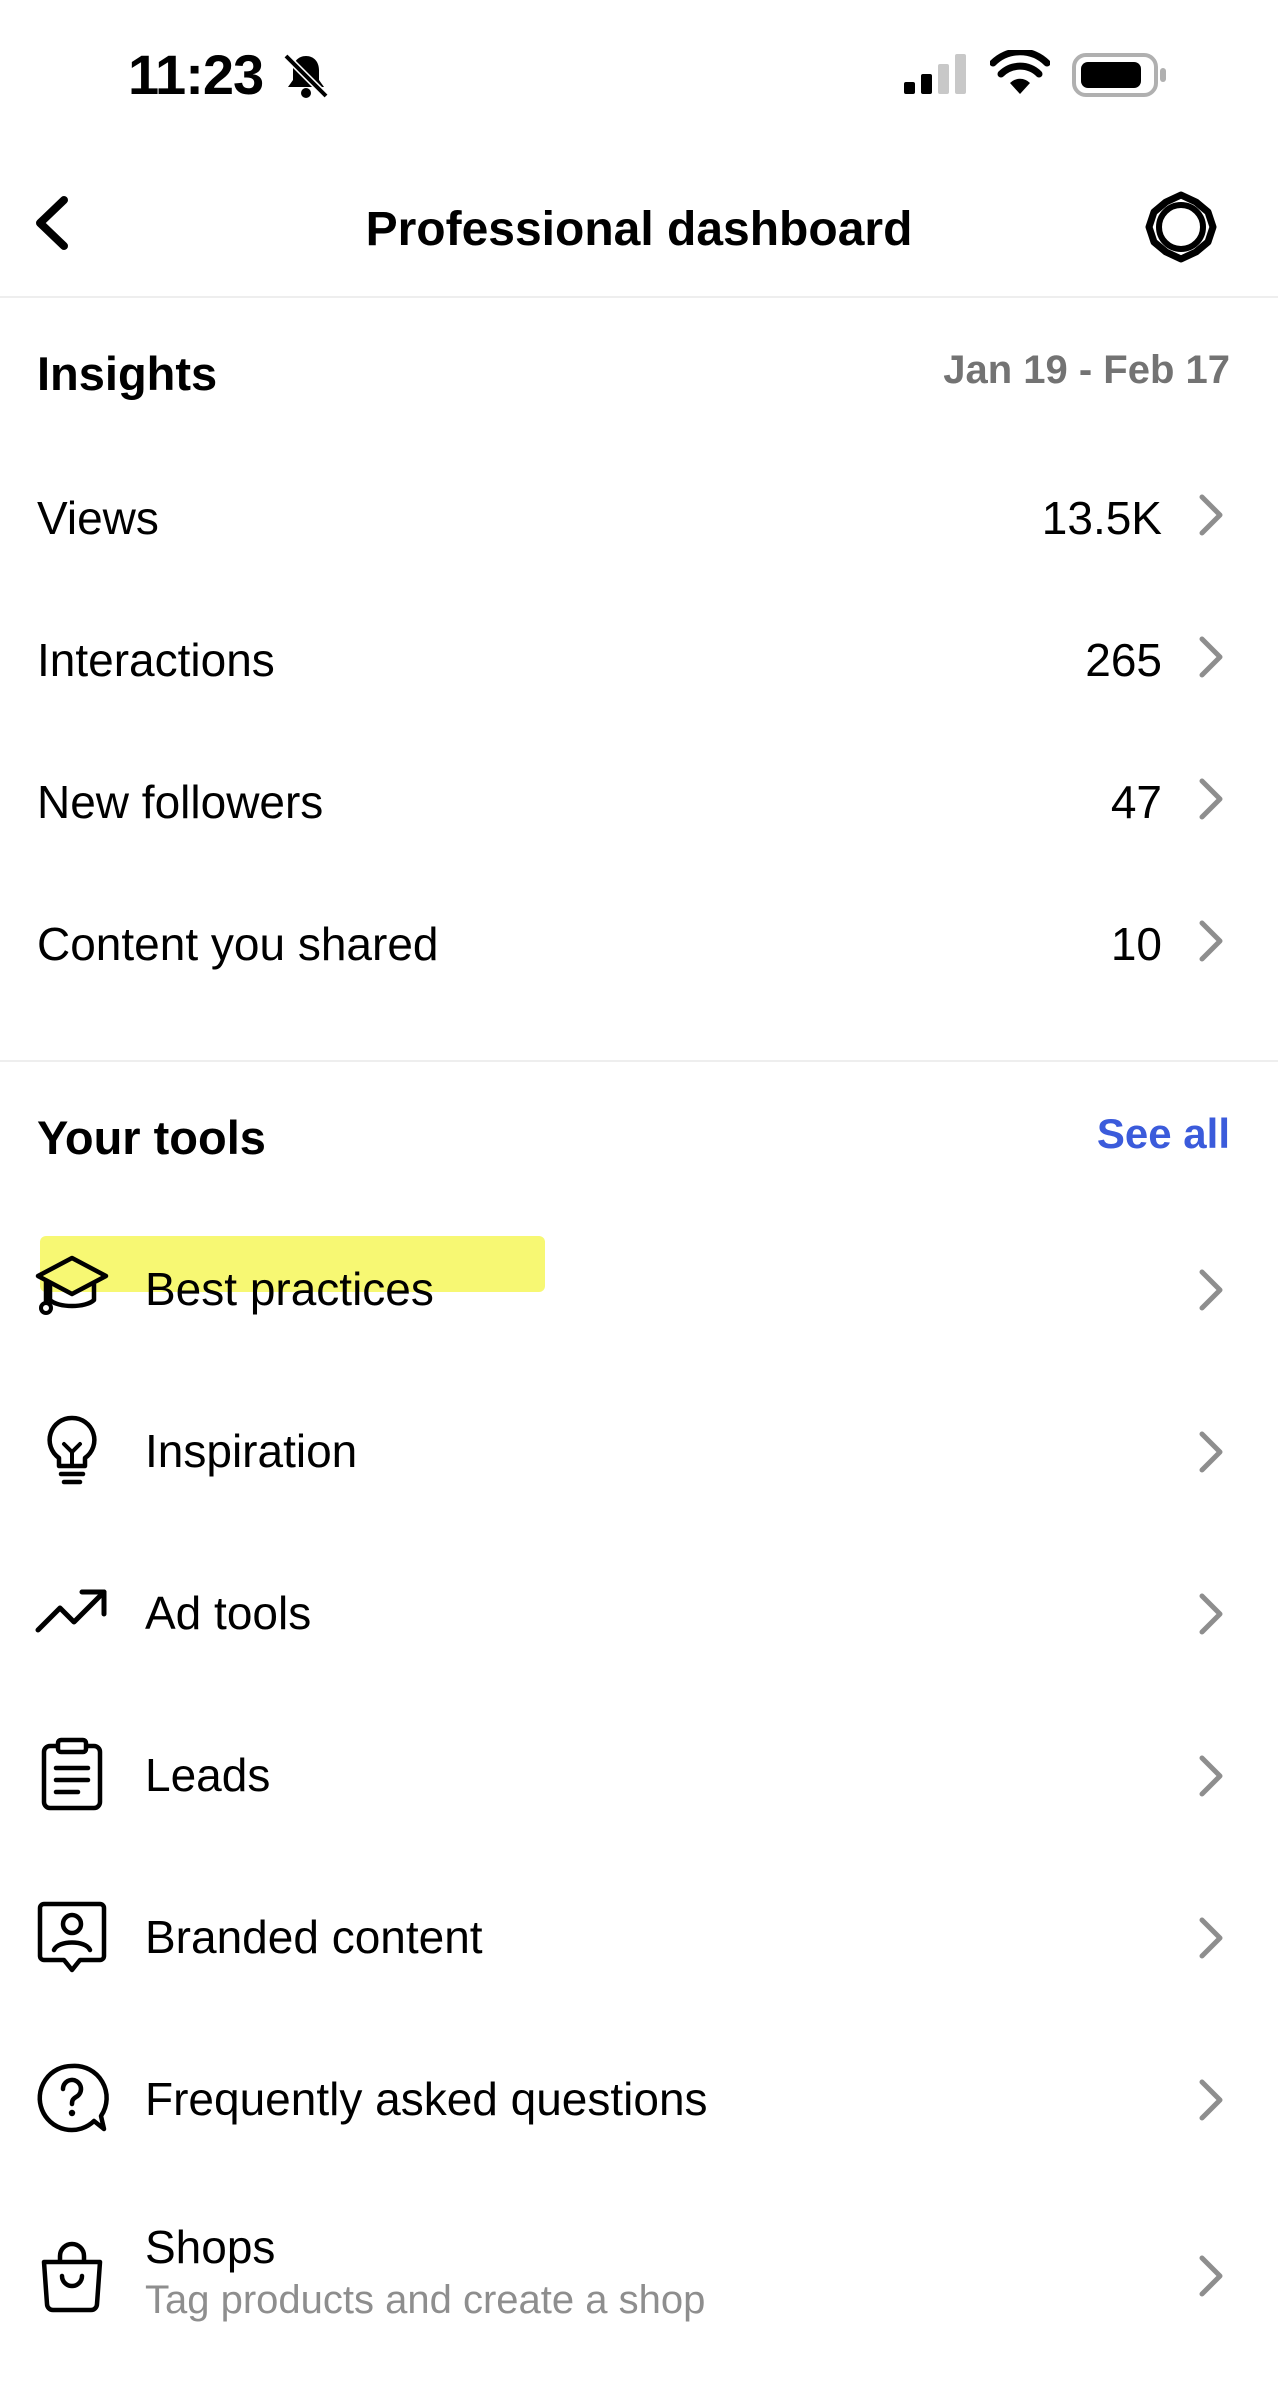 This screenshot has height=2406, width=1278. Describe the element at coordinates (72, 1450) in the screenshot. I see `lightbulb-icon` at that location.